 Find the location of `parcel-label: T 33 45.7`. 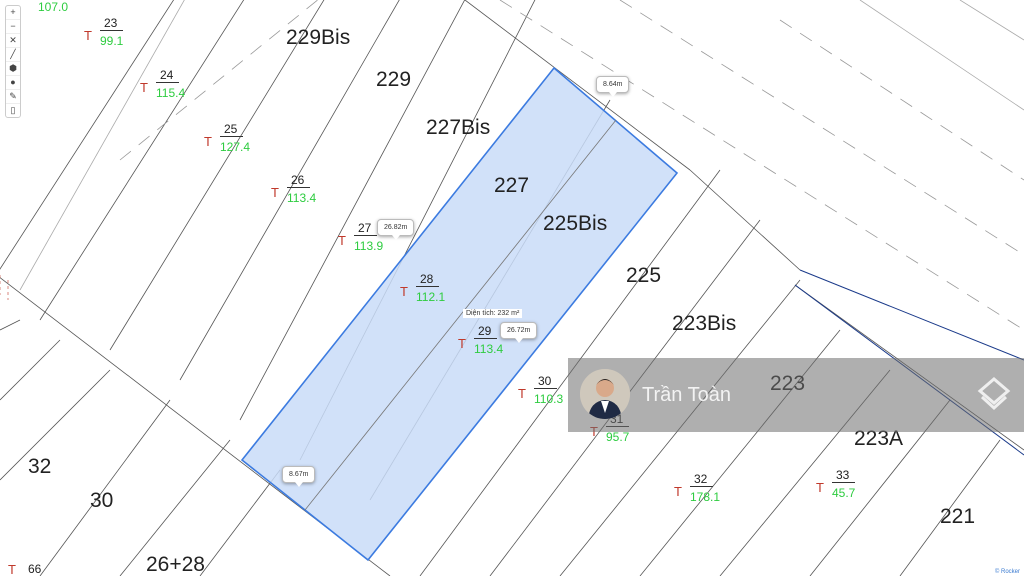

parcel-label: T 33 45.7 is located at coordinates (846, 486).